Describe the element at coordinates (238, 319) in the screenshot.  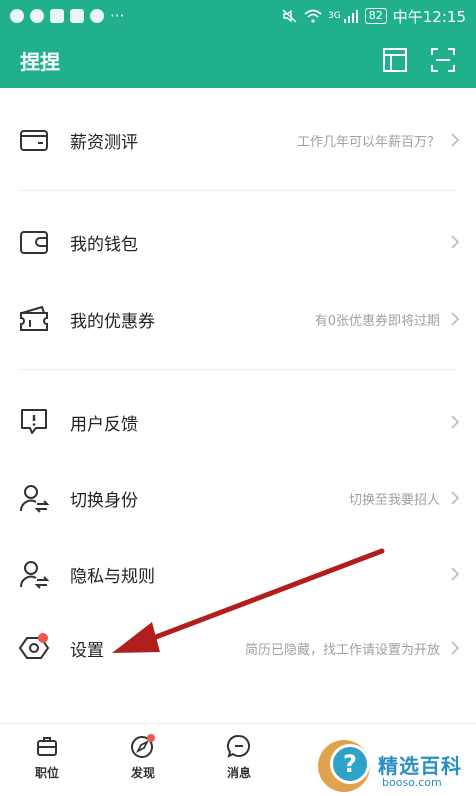
I see `menu-item-my-coupons: 我的优惠券 有0张优惠券即将过期` at that location.